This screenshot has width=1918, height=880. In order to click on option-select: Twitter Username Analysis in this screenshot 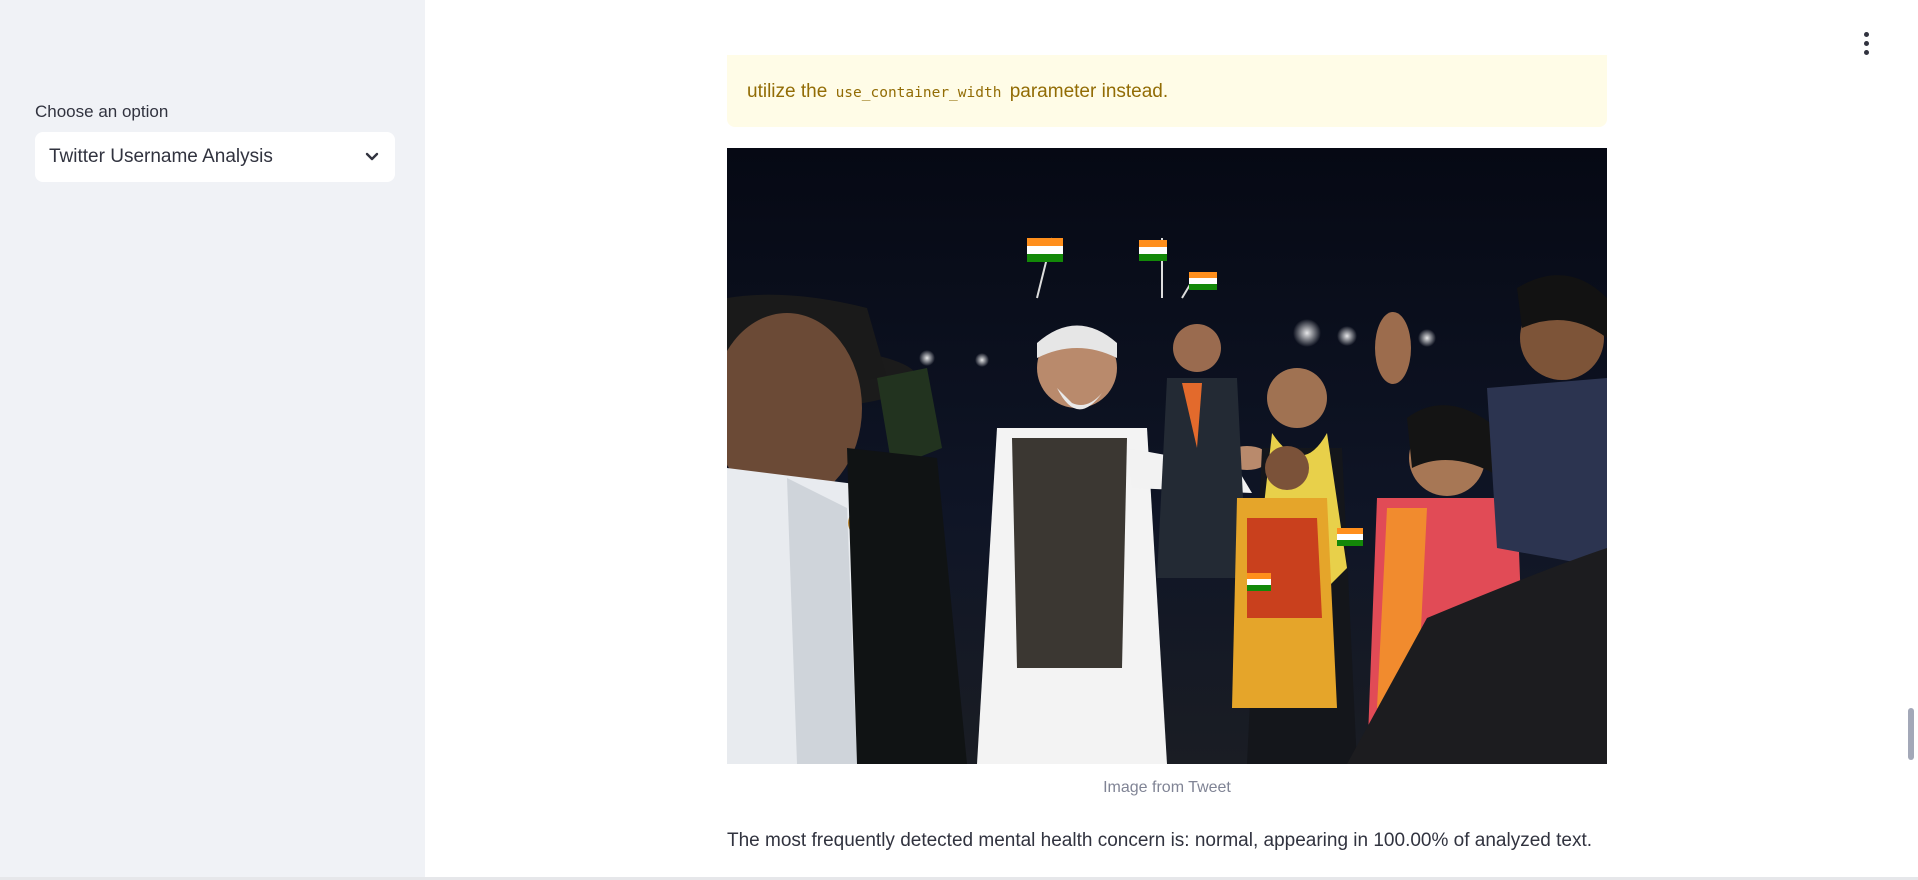, I will do `click(215, 157)`.